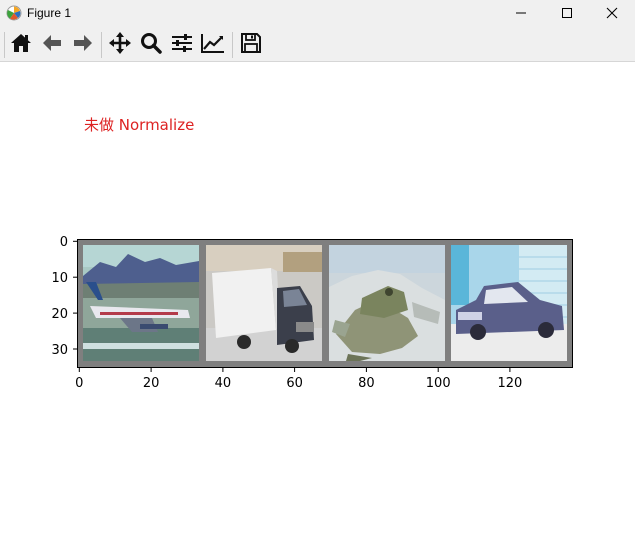 The image size is (635, 546). Describe the element at coordinates (64, 242) in the screenshot. I see `y-tick-label: 0` at that location.